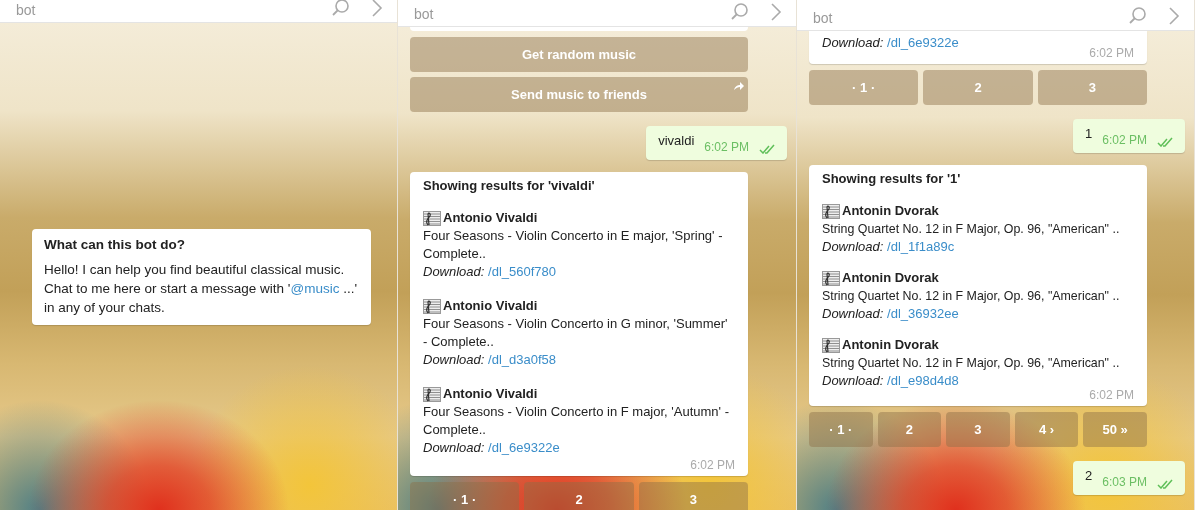  Describe the element at coordinates (923, 313) in the screenshot. I see `download-link: /dl_36932ee` at that location.